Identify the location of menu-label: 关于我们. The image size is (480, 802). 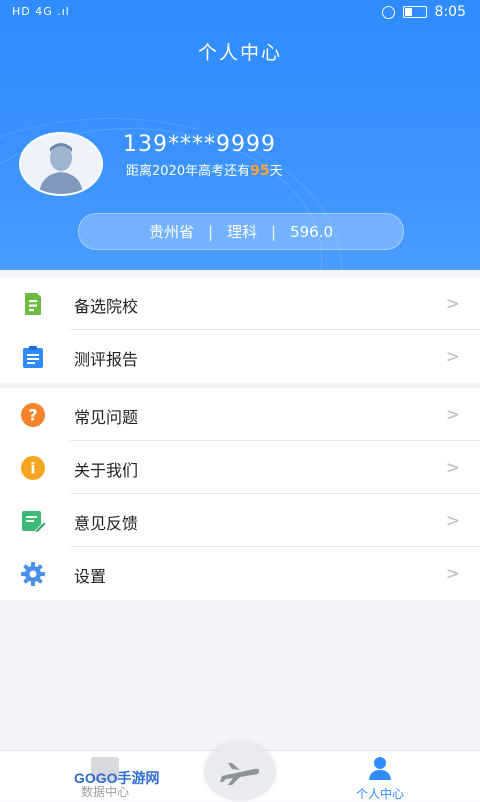
(106, 470).